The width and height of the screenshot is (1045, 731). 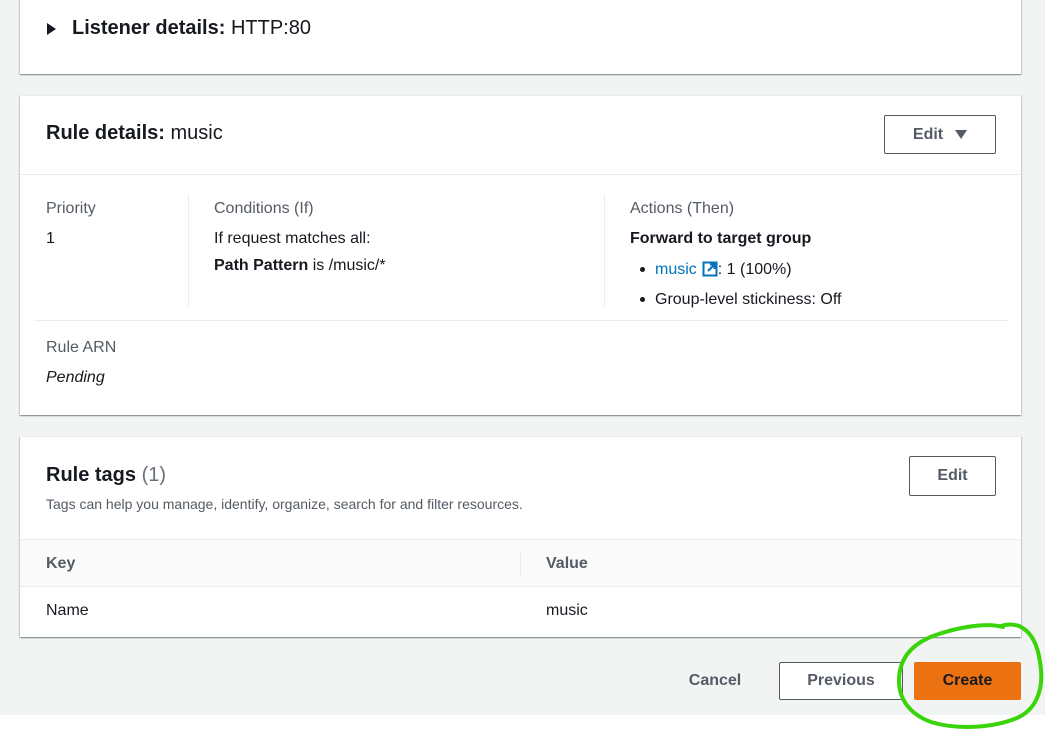 I want to click on stickiness-text: Group-level stickiness: Off, so click(x=748, y=299).